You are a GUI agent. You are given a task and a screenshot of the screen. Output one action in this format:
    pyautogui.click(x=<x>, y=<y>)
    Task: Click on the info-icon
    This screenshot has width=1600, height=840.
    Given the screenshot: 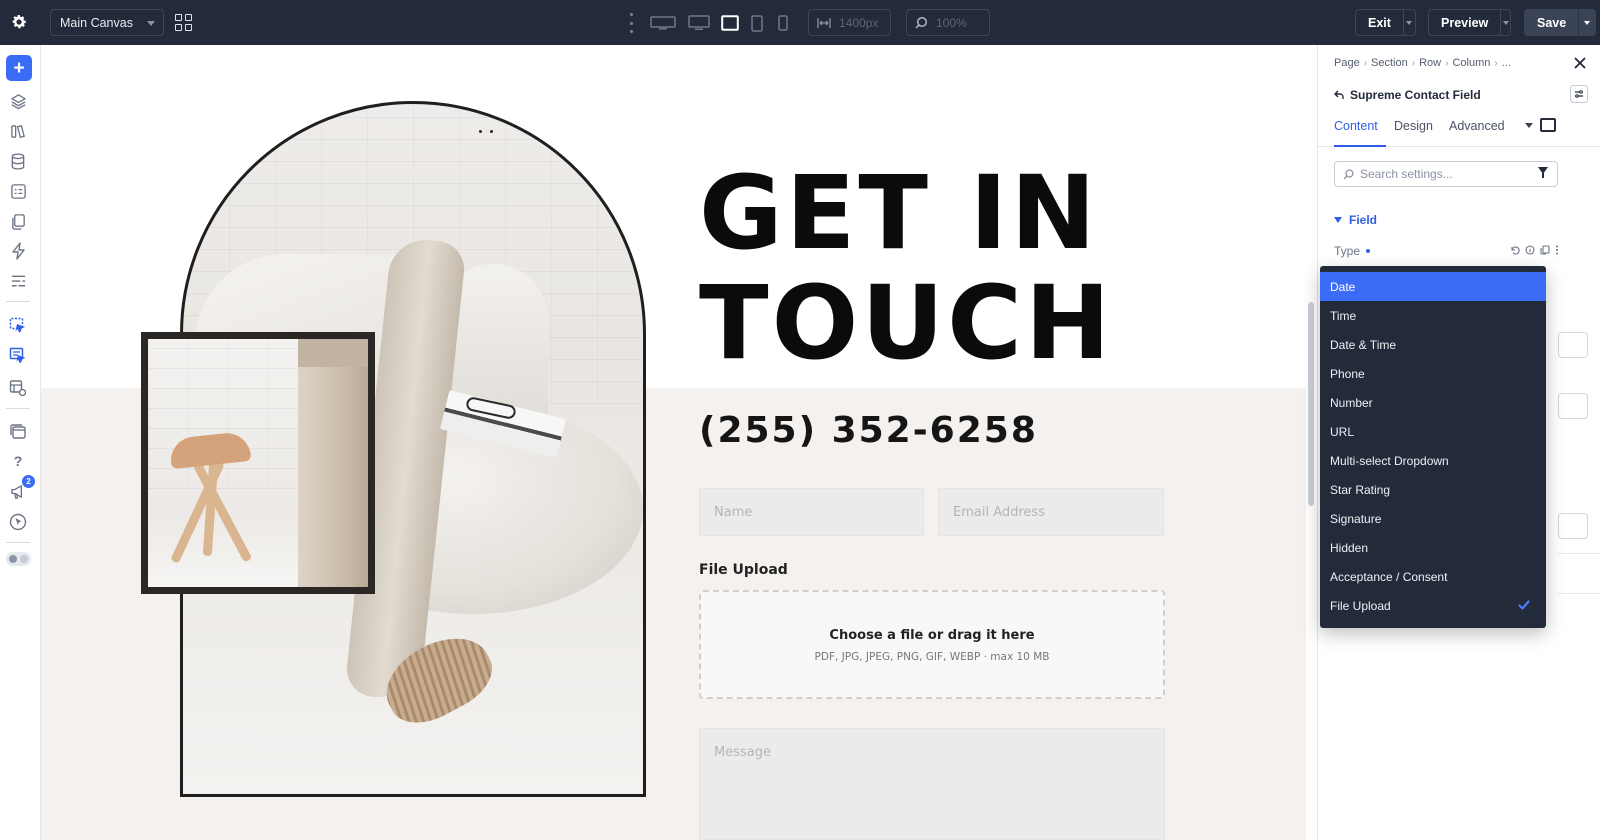 What is the action you would take?
    pyautogui.click(x=1530, y=250)
    